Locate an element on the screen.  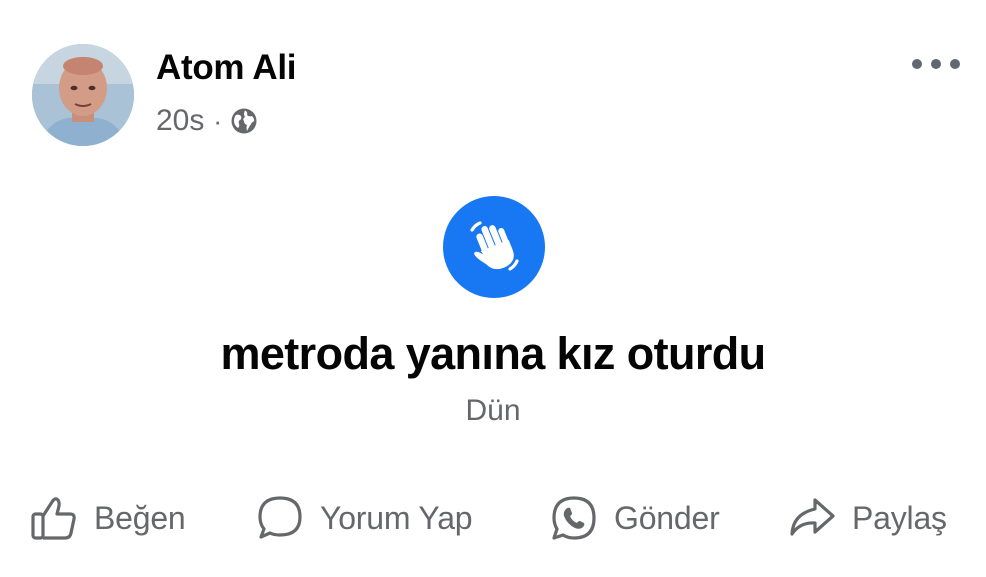
send-button: Gönder is located at coordinates (635, 518).